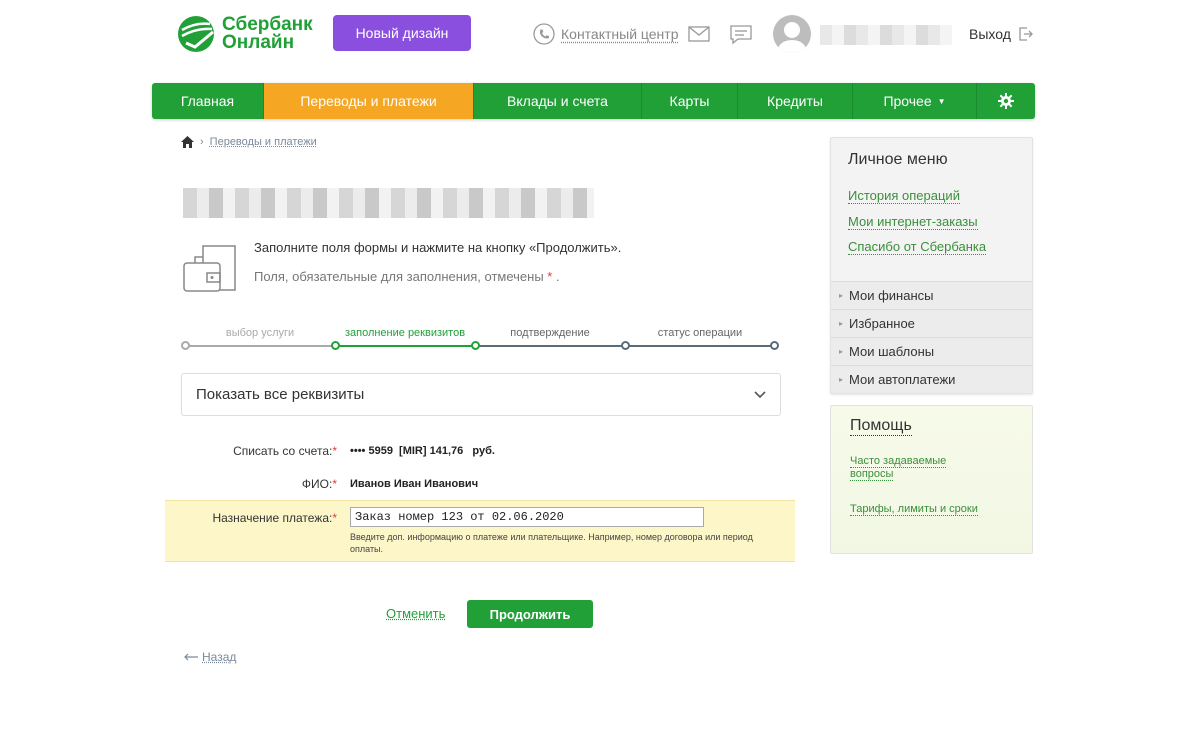  Describe the element at coordinates (369, 101) in the screenshot. I see `nav-item-transfers: Переводы и платежи` at that location.